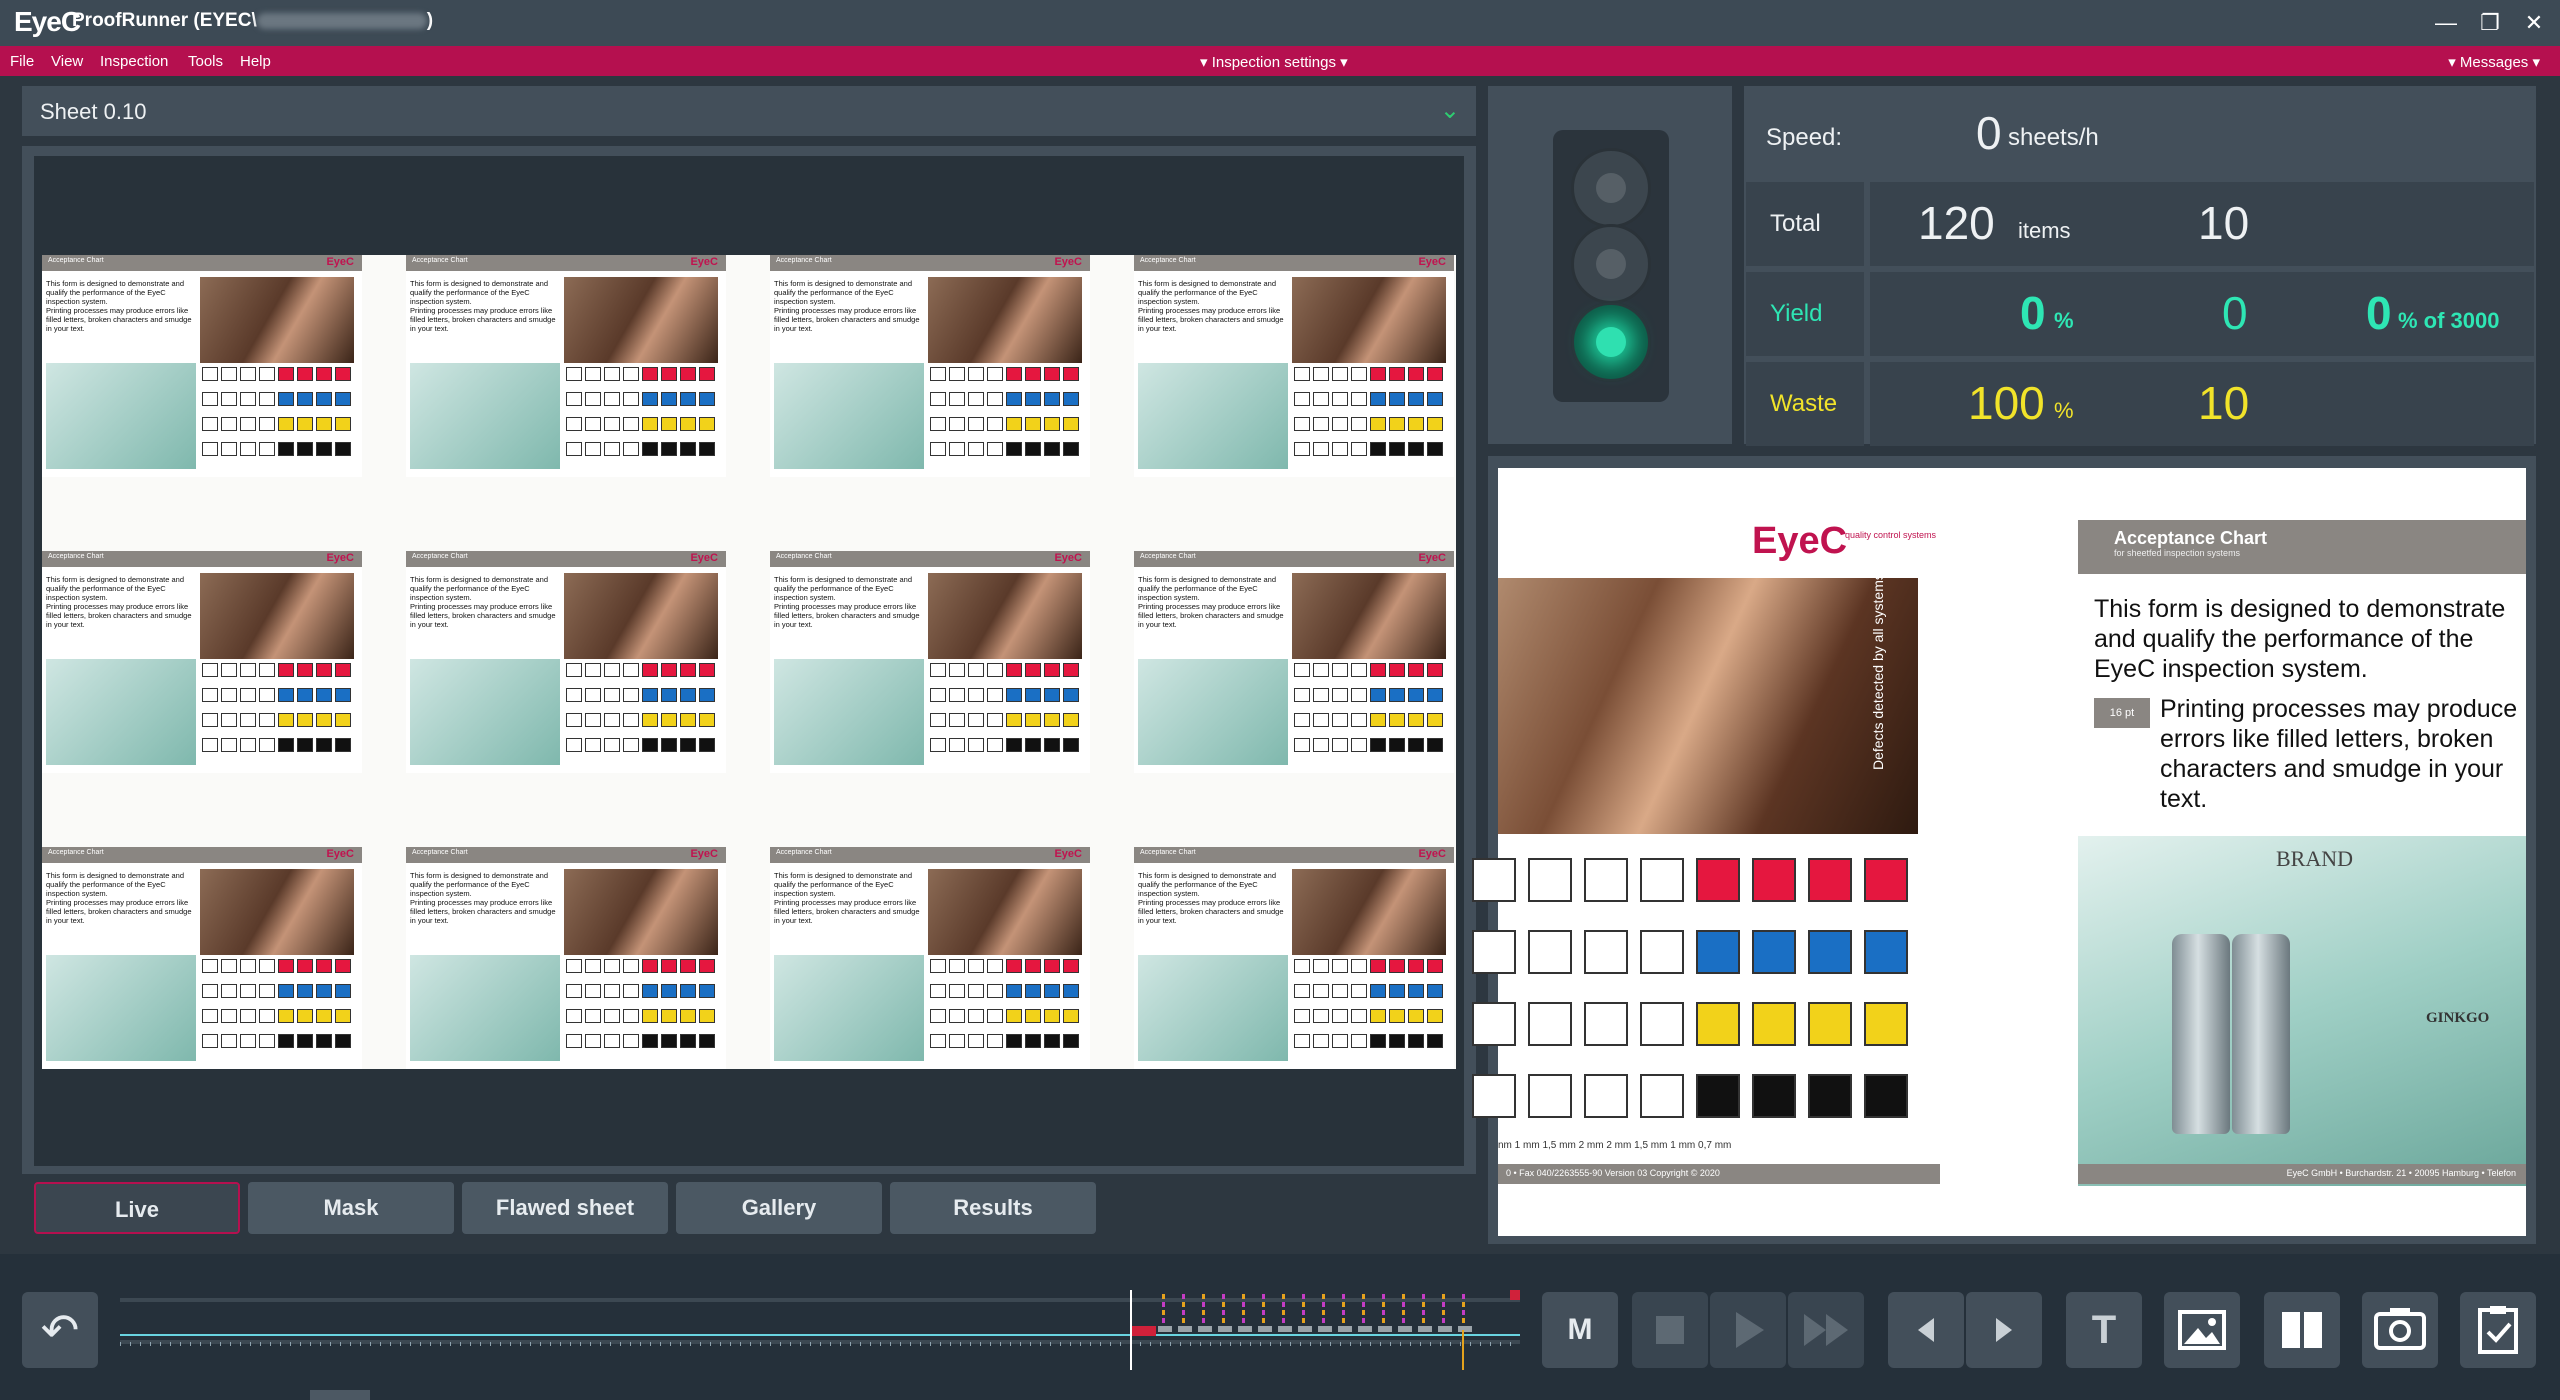 The height and width of the screenshot is (1400, 2560). I want to click on fast-forward-button, so click(1826, 1330).